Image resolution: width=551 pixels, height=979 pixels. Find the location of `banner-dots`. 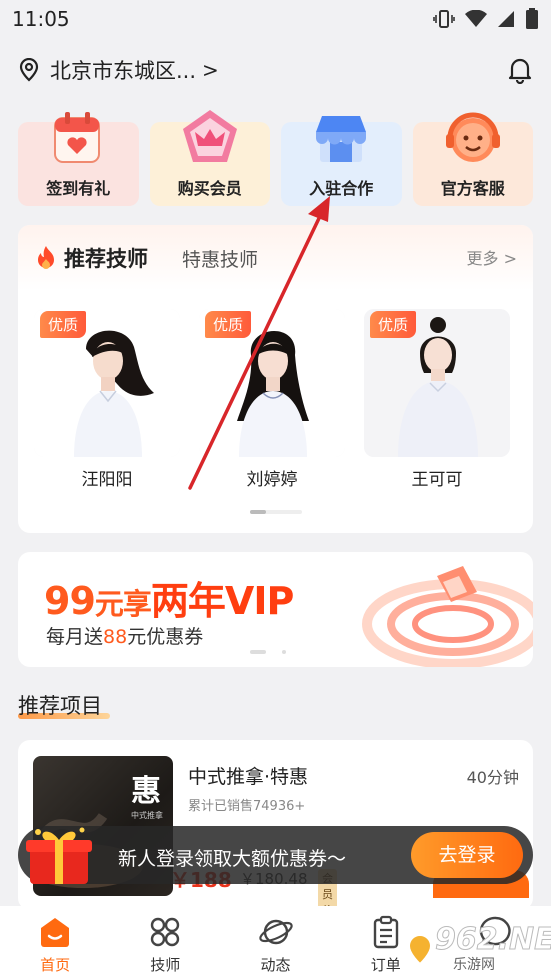

banner-dots is located at coordinates (270, 652).